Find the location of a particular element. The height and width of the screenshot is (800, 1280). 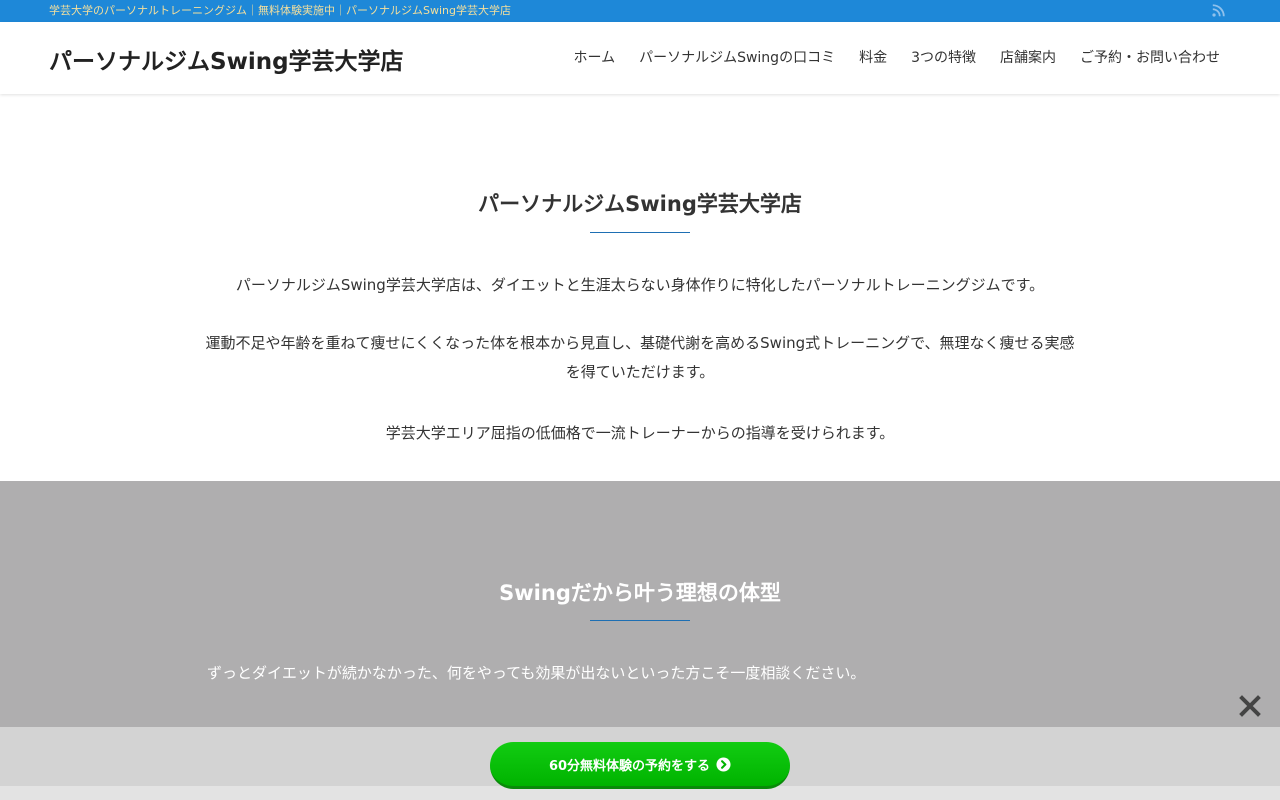

nav-item-store-info: 店舗案内 is located at coordinates (1028, 58).